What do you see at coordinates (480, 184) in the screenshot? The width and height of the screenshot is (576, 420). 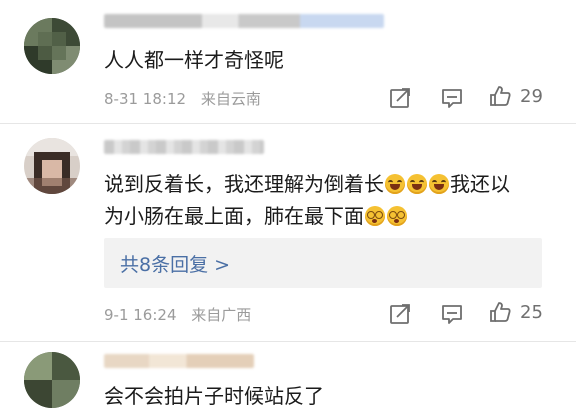 I see `comment-text-part2: 我还以` at bounding box center [480, 184].